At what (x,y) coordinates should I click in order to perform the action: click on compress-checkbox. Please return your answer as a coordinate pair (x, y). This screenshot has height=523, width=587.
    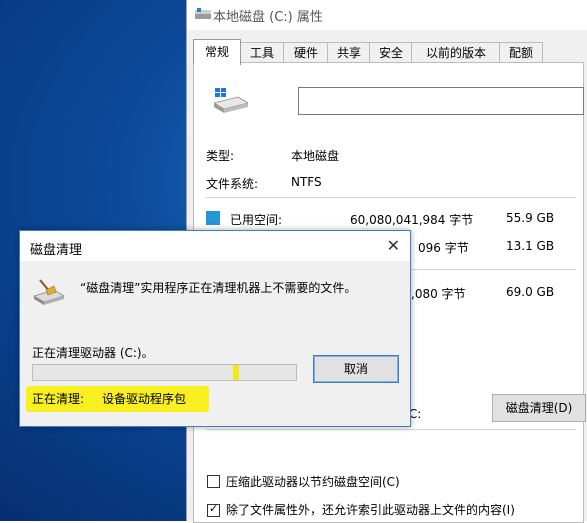
    Looking at the image, I should click on (213, 481).